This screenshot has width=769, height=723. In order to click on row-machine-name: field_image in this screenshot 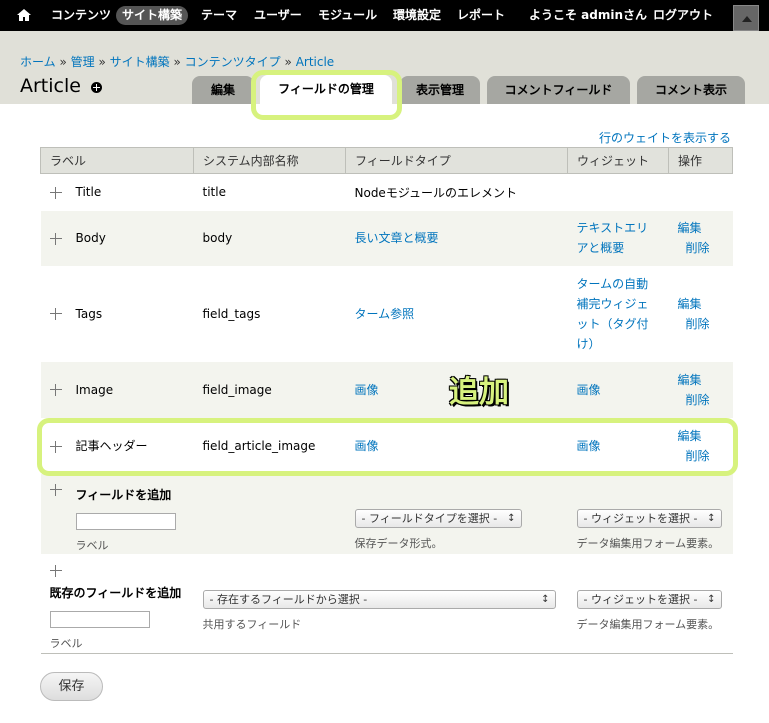, I will do `click(269, 389)`.